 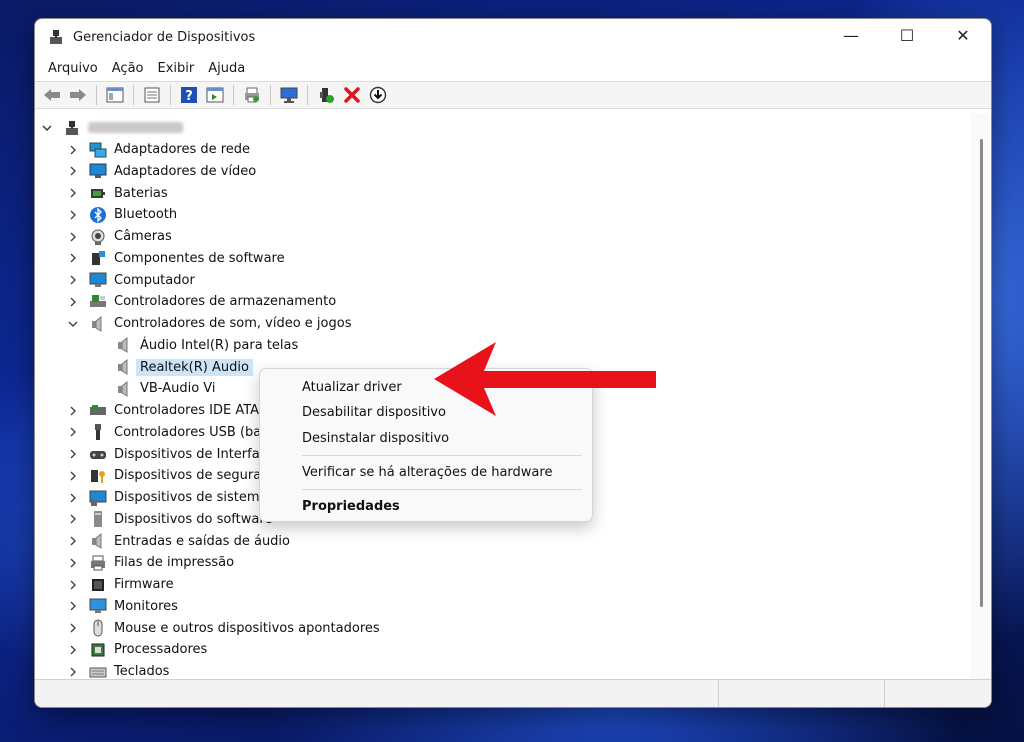 I want to click on tree-item-firmware: Firmware, so click(x=120, y=584).